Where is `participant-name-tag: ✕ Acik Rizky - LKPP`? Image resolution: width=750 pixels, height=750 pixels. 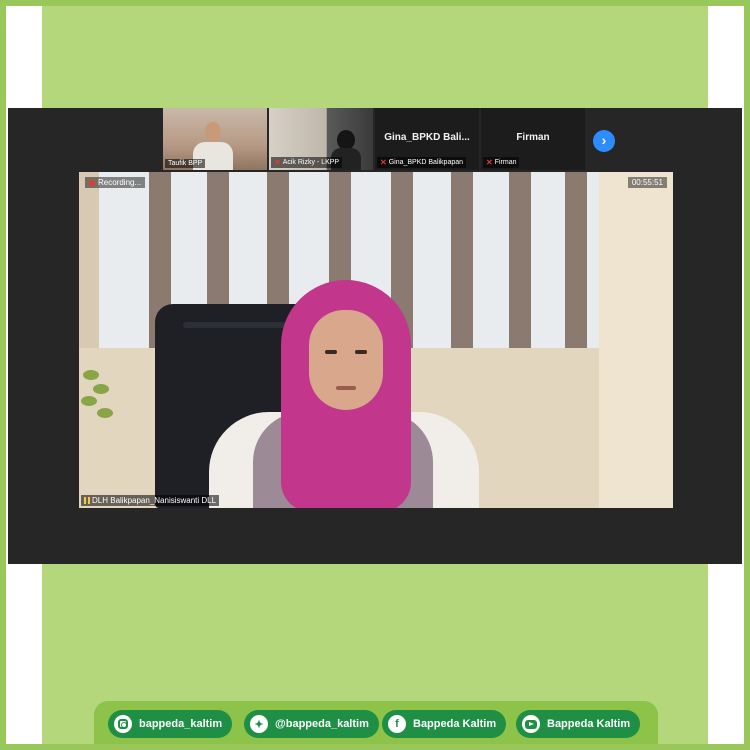 participant-name-tag: ✕ Acik Rizky - LKPP is located at coordinates (307, 162).